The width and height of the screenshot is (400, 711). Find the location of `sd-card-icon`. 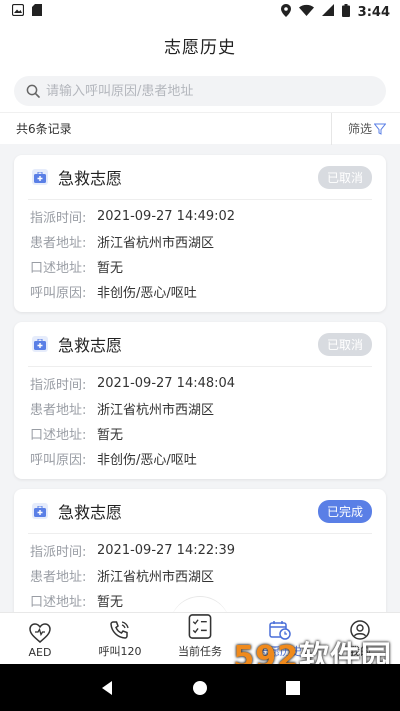

sd-card-icon is located at coordinates (37, 12).